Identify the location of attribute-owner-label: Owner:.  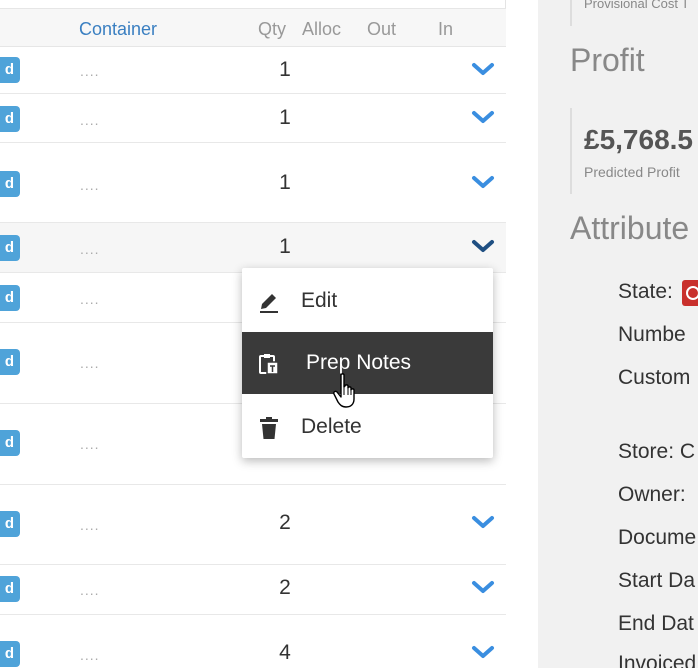
(652, 494).